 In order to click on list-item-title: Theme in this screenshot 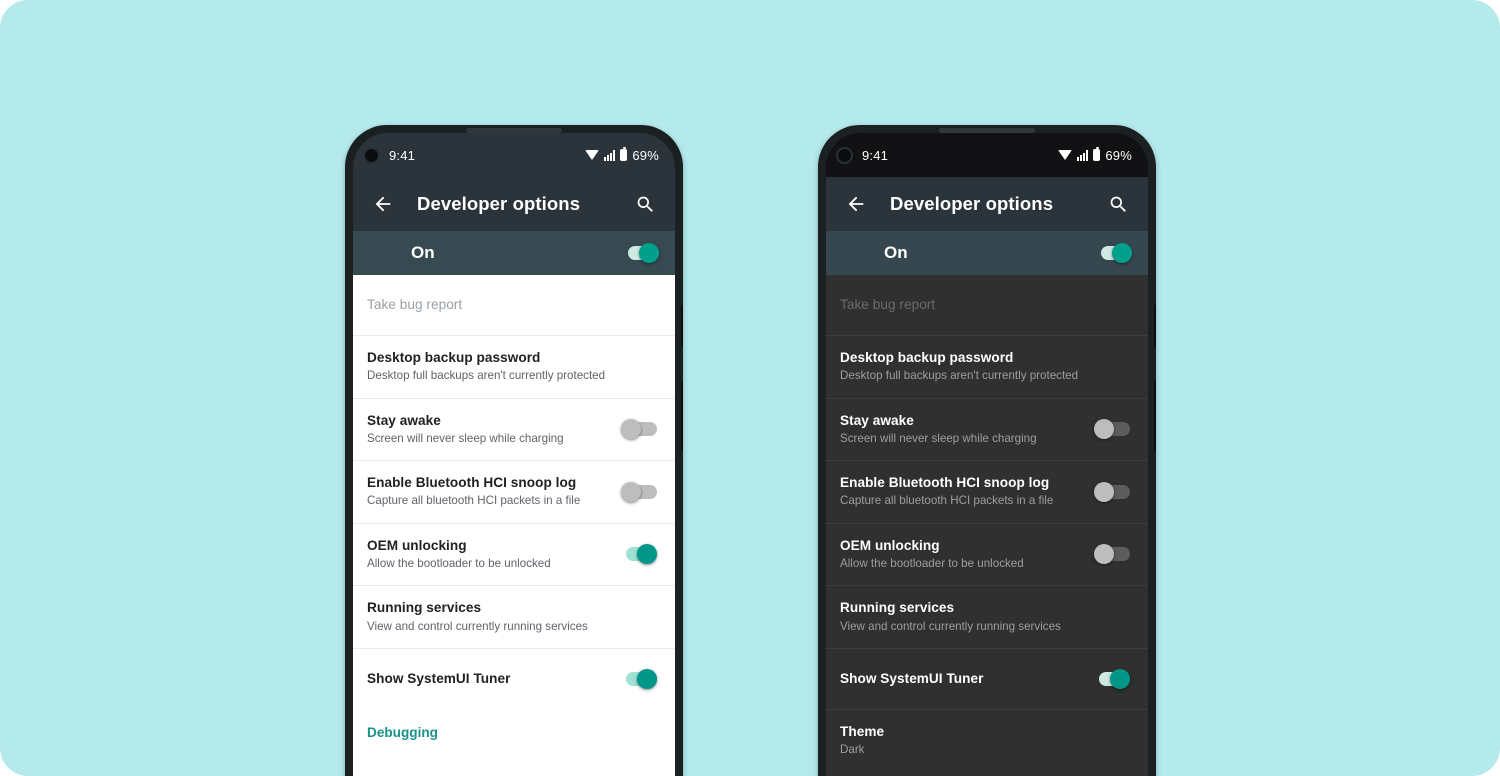, I will do `click(862, 731)`.